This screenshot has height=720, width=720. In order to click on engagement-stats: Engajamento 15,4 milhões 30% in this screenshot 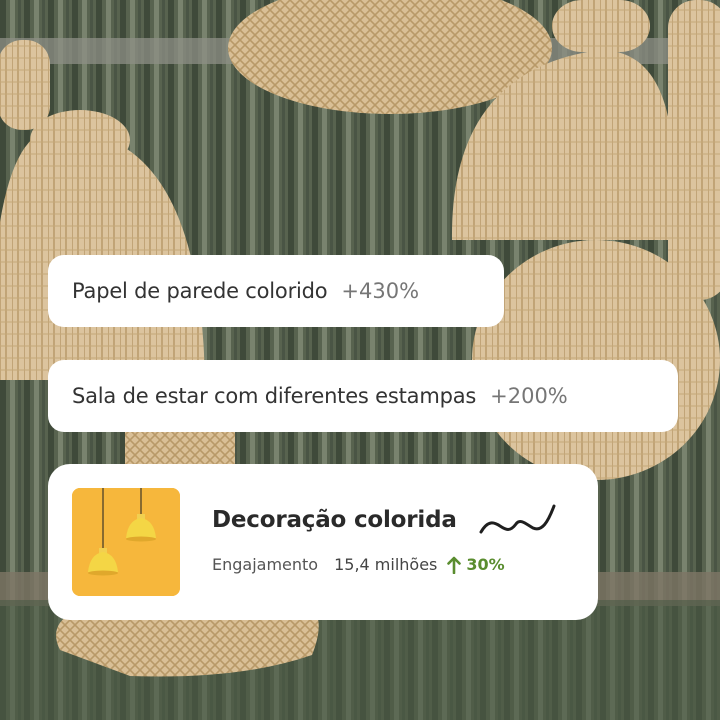, I will do `click(358, 564)`.